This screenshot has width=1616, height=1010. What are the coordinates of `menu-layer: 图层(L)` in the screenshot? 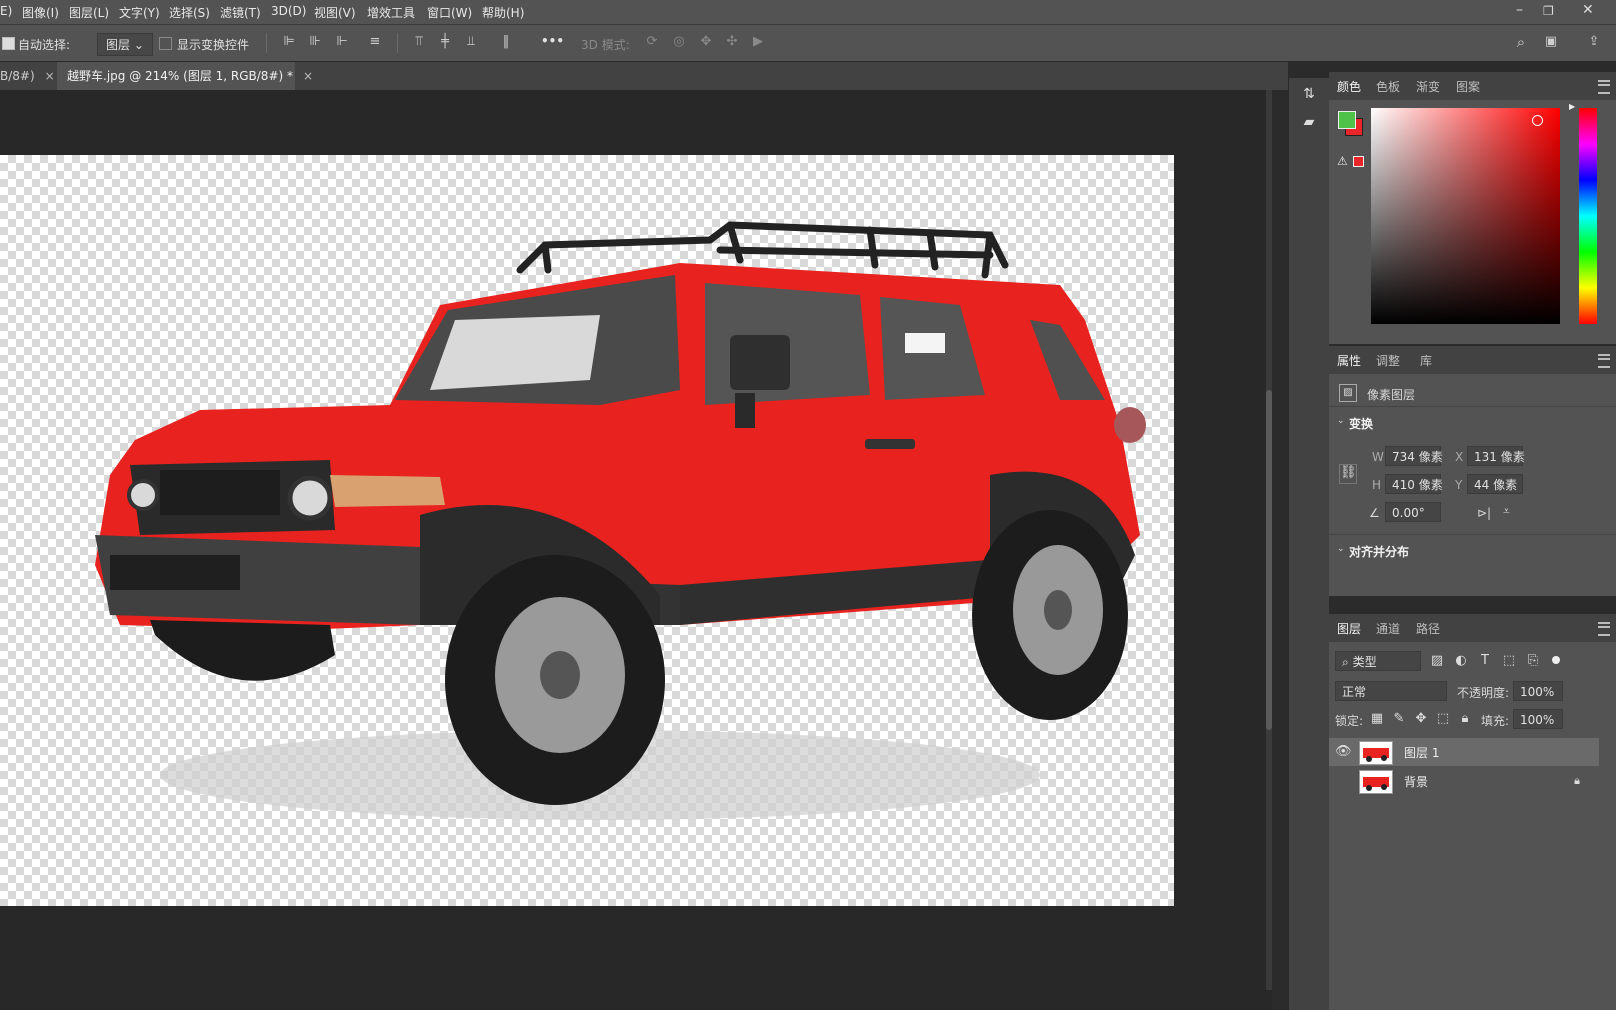 It's located at (89, 12).